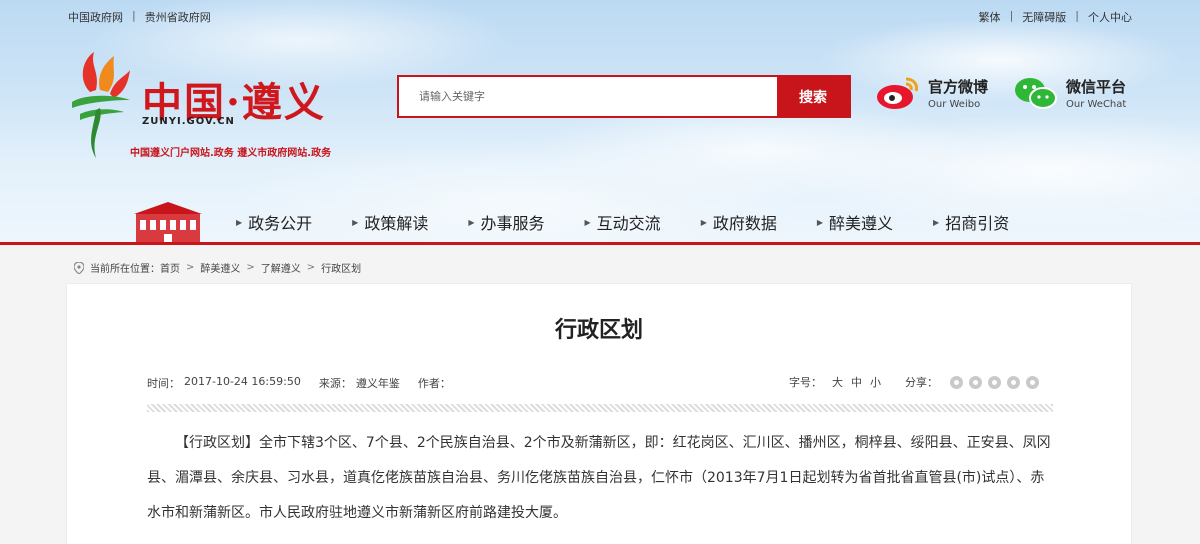 This screenshot has height=544, width=1200. I want to click on nav-item-label: 政务公开, so click(280, 223).